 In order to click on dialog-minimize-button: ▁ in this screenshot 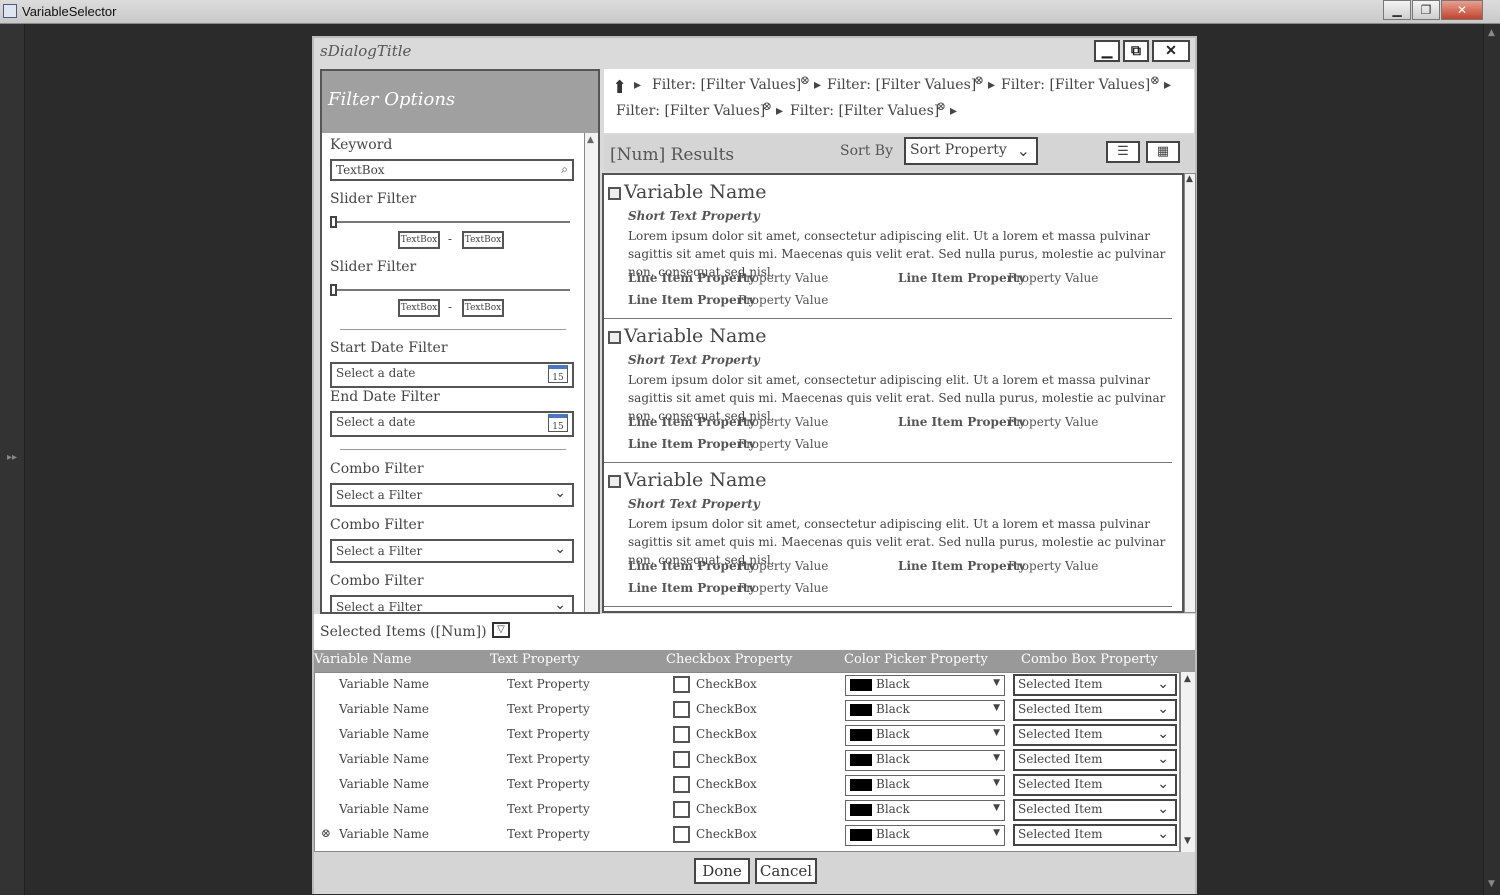, I will do `click(1107, 51)`.